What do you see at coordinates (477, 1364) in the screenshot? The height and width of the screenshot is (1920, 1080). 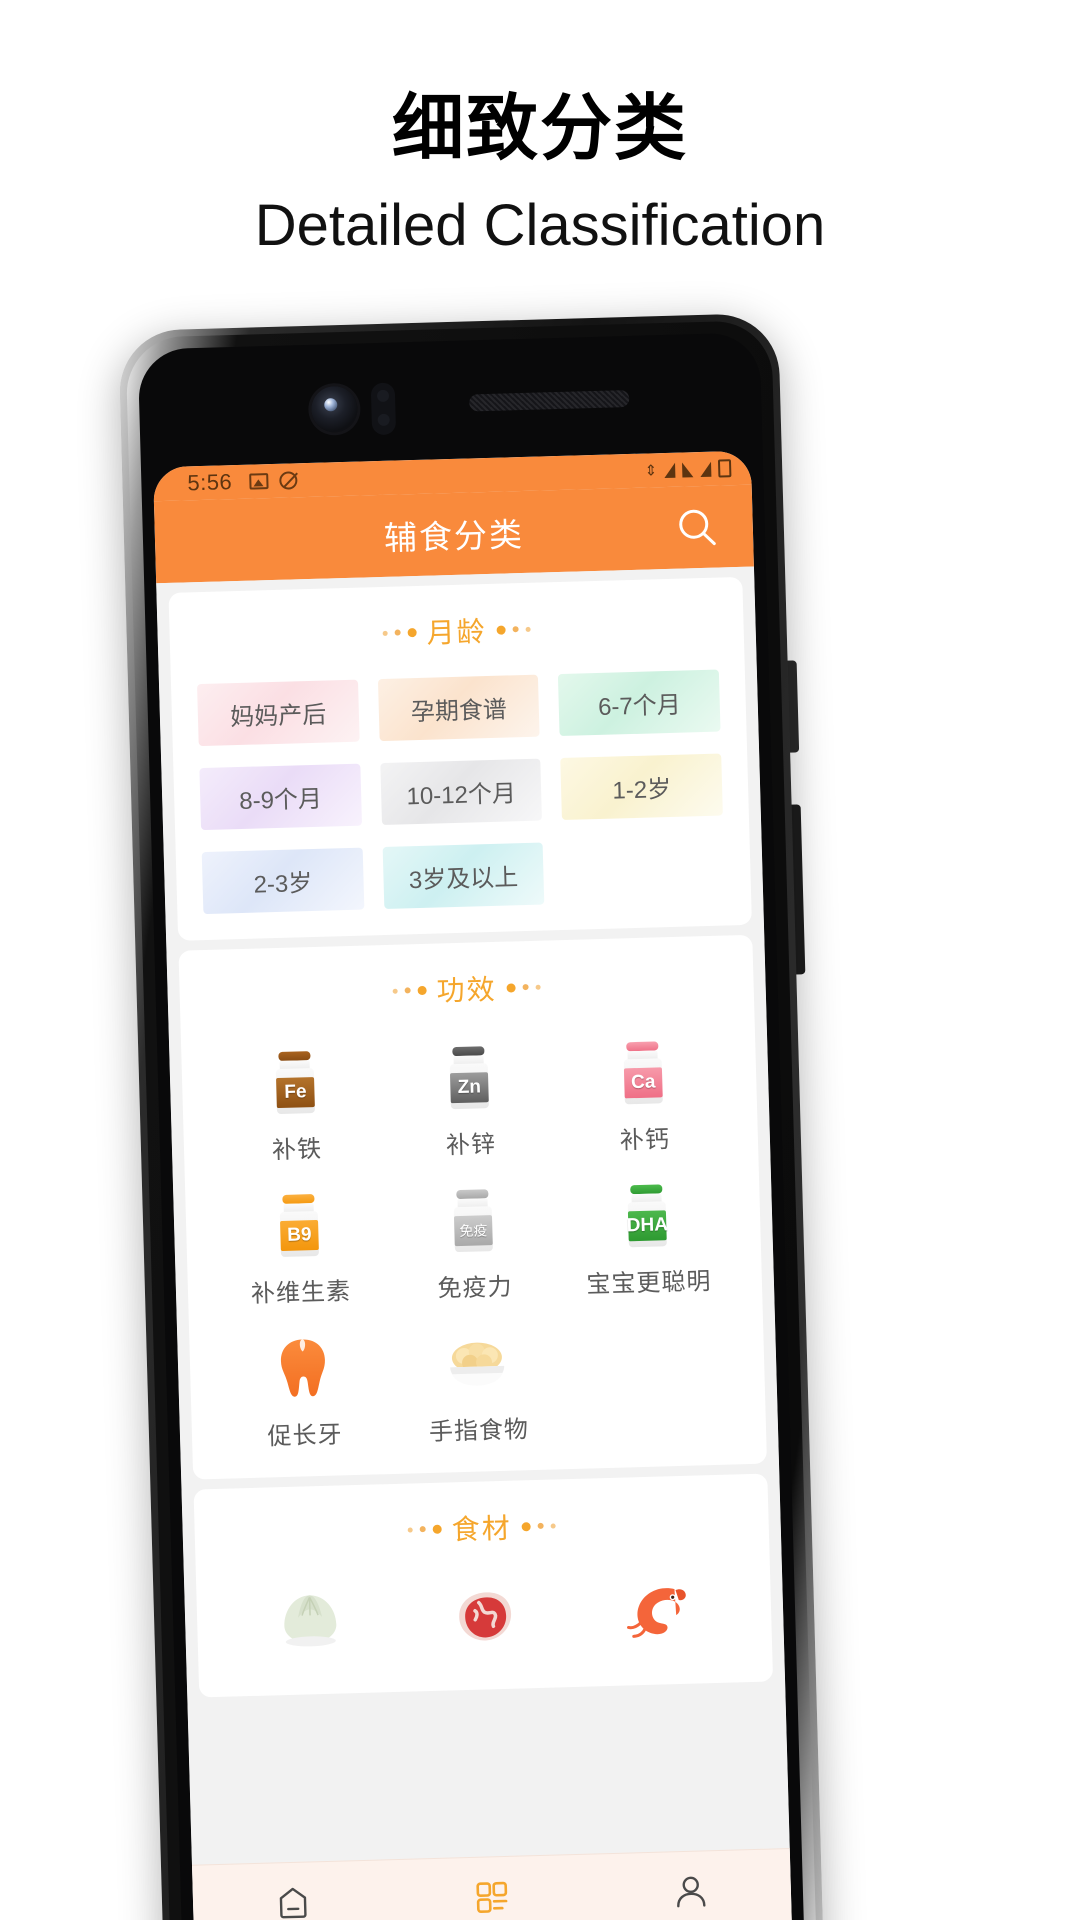 I see `finger-food-bowl-icon` at bounding box center [477, 1364].